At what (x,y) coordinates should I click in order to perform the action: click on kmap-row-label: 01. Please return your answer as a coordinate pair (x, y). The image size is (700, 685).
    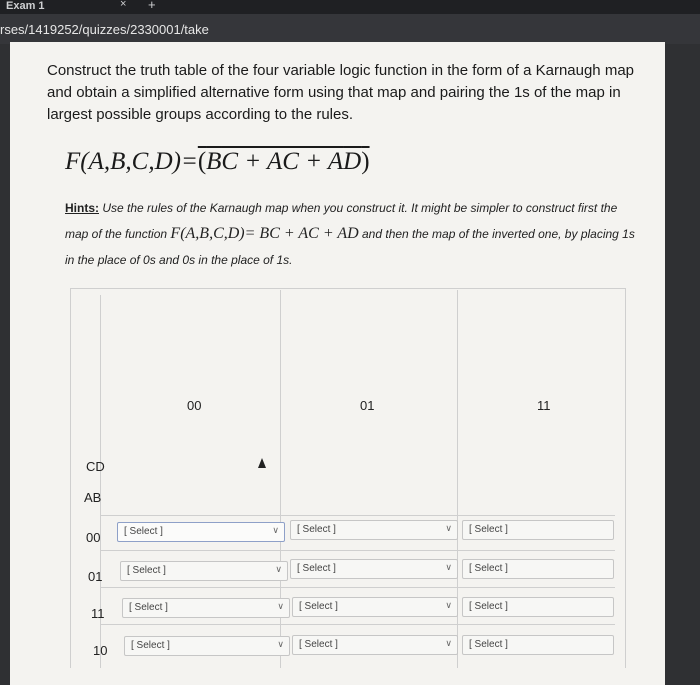
    Looking at the image, I should click on (95, 576).